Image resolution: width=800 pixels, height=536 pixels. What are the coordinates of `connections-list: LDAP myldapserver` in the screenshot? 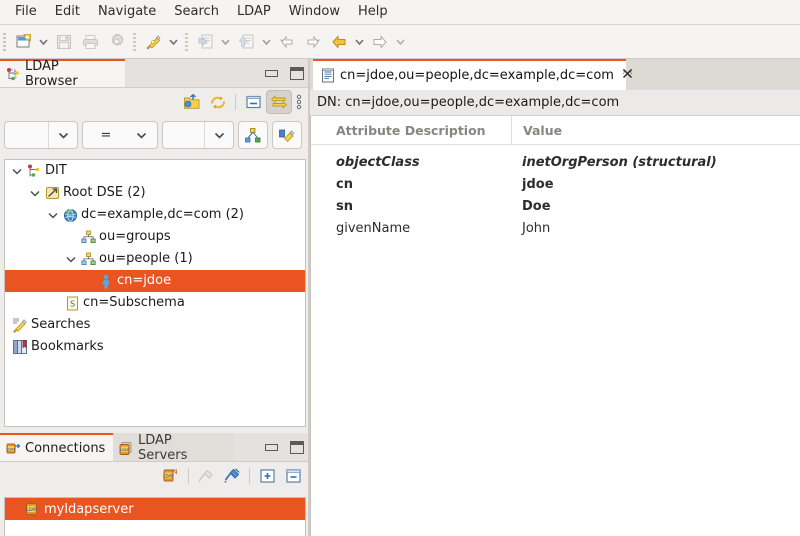 It's located at (155, 516).